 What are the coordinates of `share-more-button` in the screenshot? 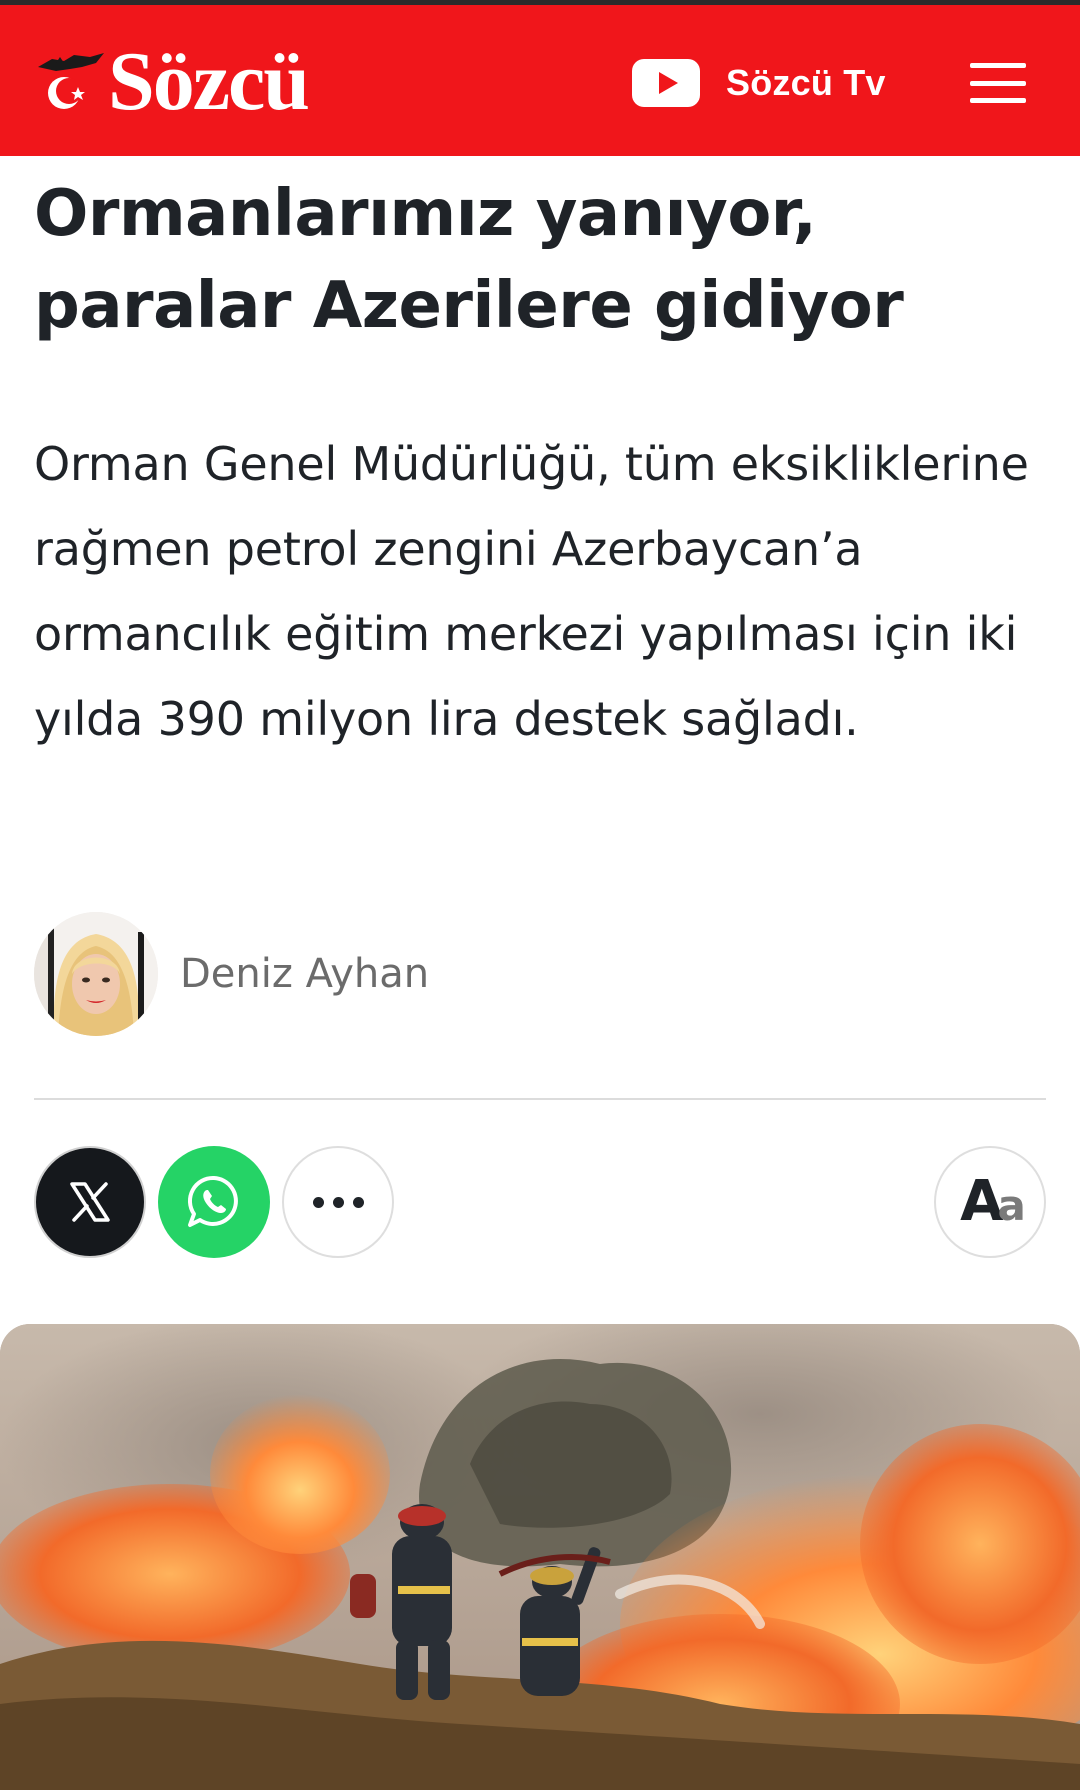 It's located at (338, 1202).